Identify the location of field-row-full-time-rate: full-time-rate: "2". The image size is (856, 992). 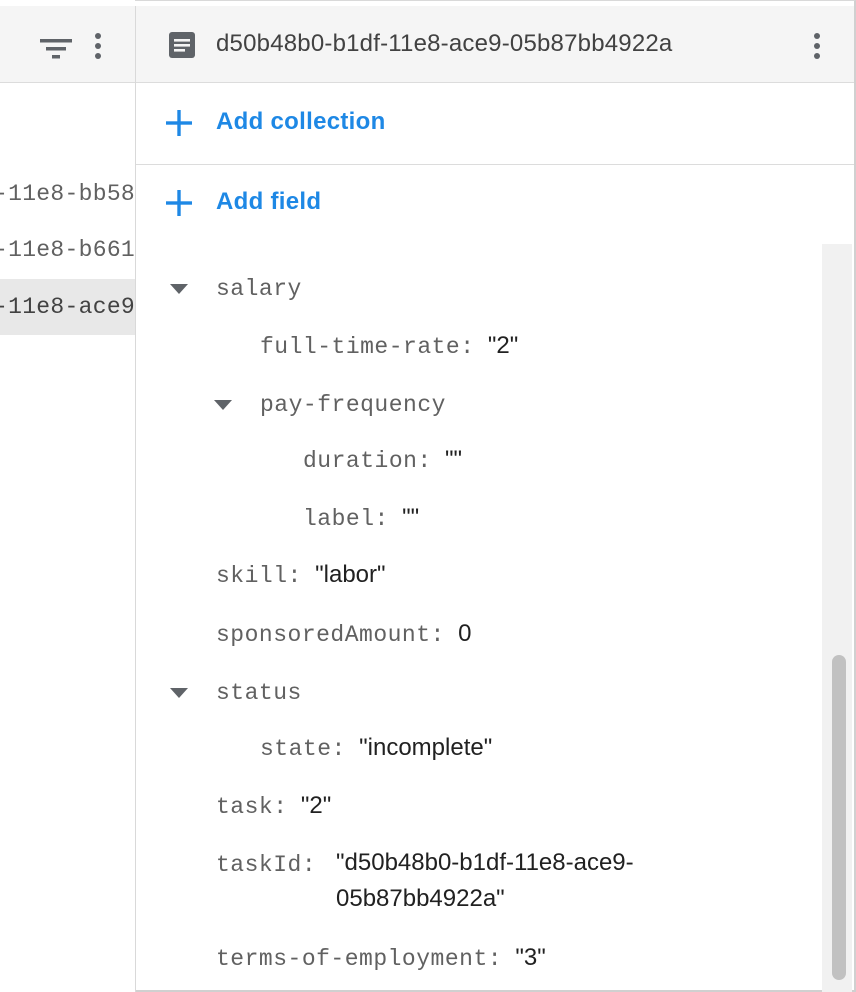
(389, 346).